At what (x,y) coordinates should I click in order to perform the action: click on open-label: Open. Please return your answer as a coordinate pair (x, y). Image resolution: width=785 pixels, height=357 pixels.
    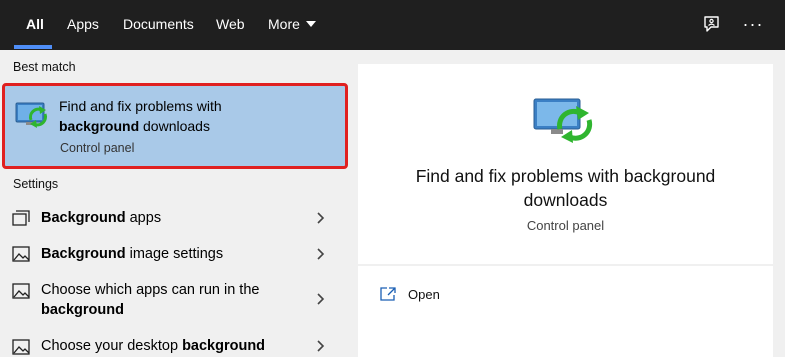
    Looking at the image, I should click on (424, 294).